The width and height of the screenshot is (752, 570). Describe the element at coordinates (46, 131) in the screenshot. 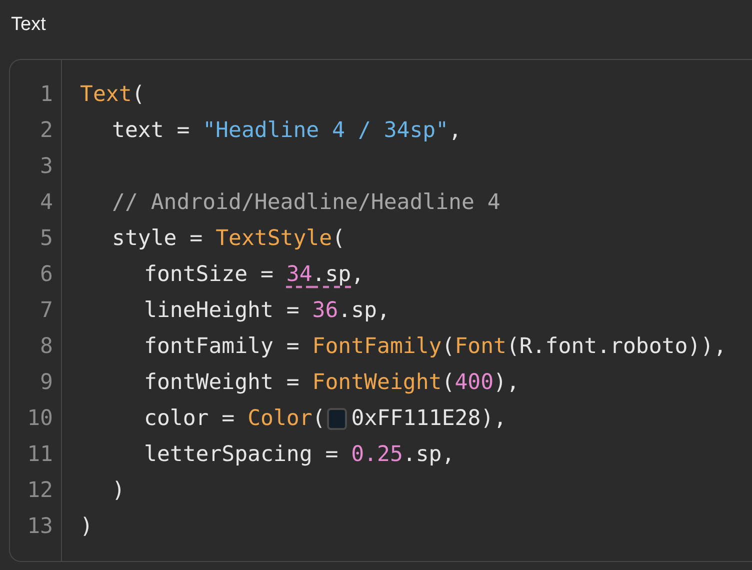

I see `line-number: 2` at that location.